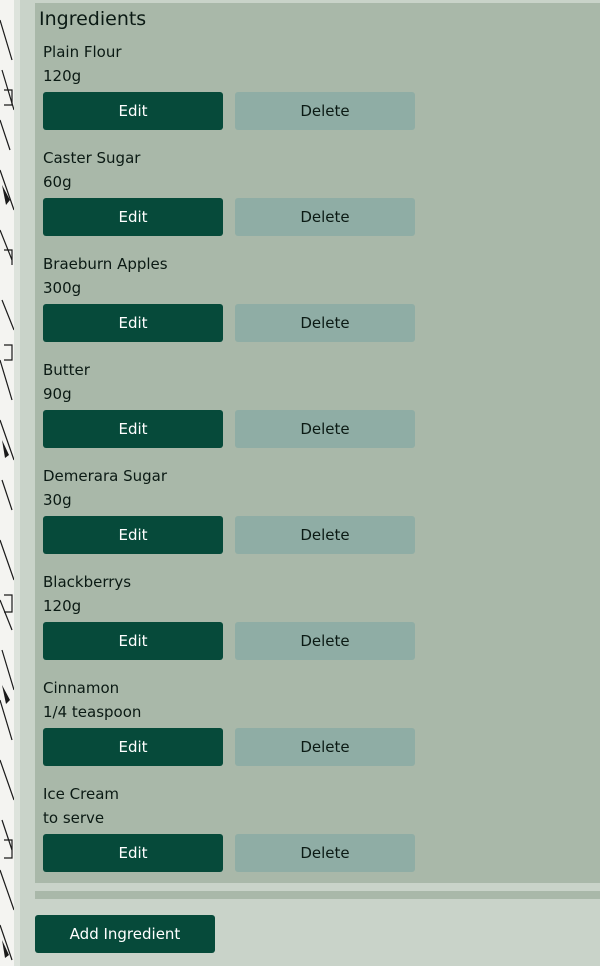 This screenshot has height=966, width=600. What do you see at coordinates (82, 52) in the screenshot?
I see `ingredient-name: Plain Flour` at bounding box center [82, 52].